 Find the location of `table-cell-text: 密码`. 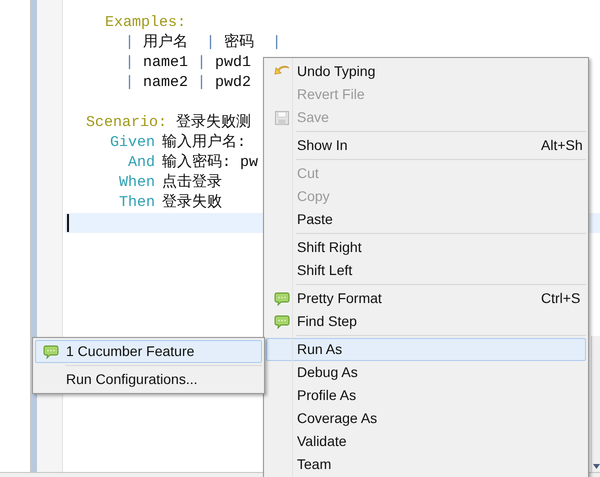

table-cell-text: 密码 is located at coordinates (240, 42).